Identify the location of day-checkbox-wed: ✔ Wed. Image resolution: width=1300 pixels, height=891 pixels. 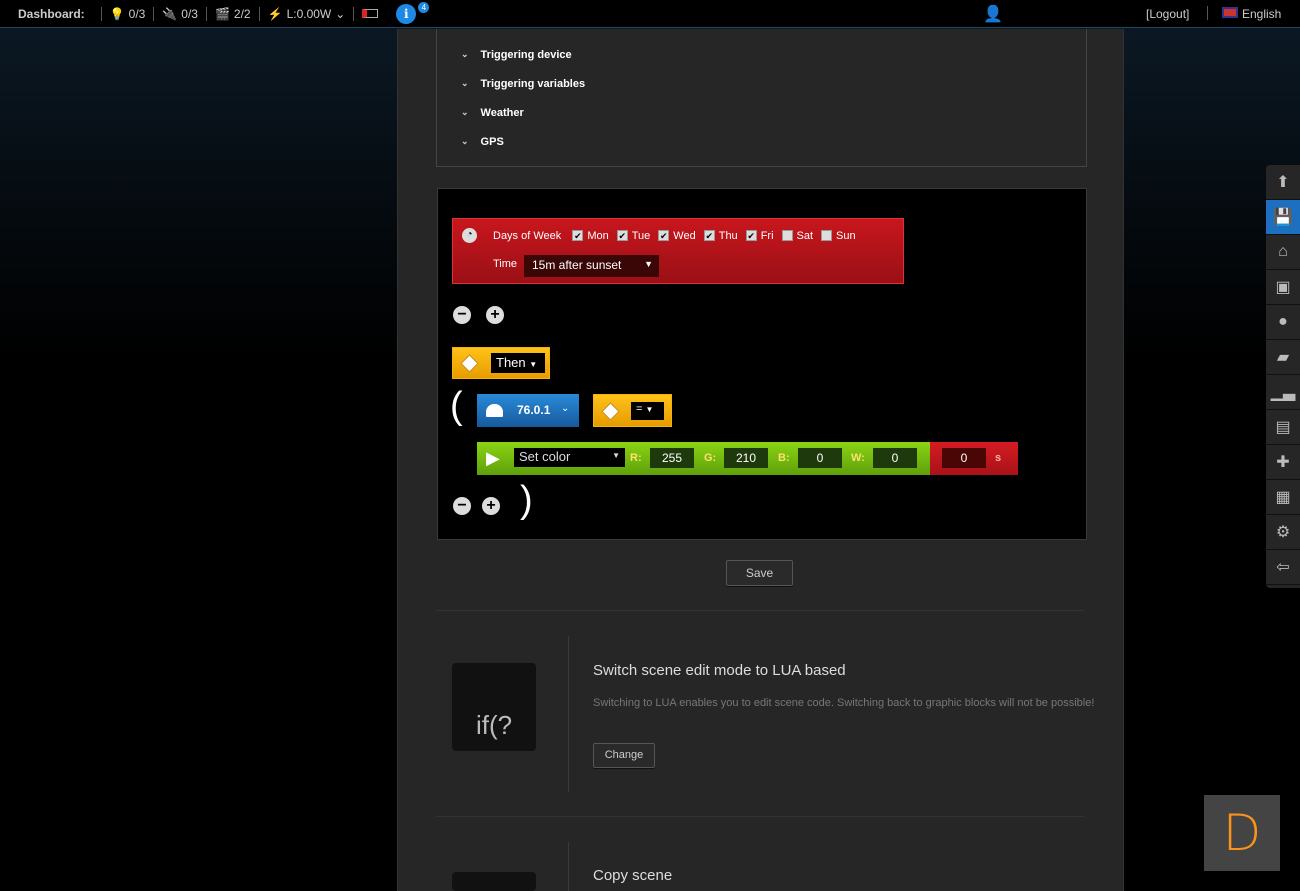
(677, 236).